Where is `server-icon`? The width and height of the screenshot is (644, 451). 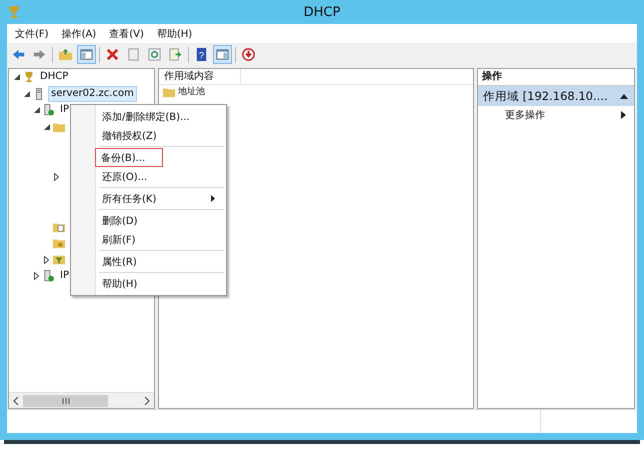
server-icon is located at coordinates (39, 94).